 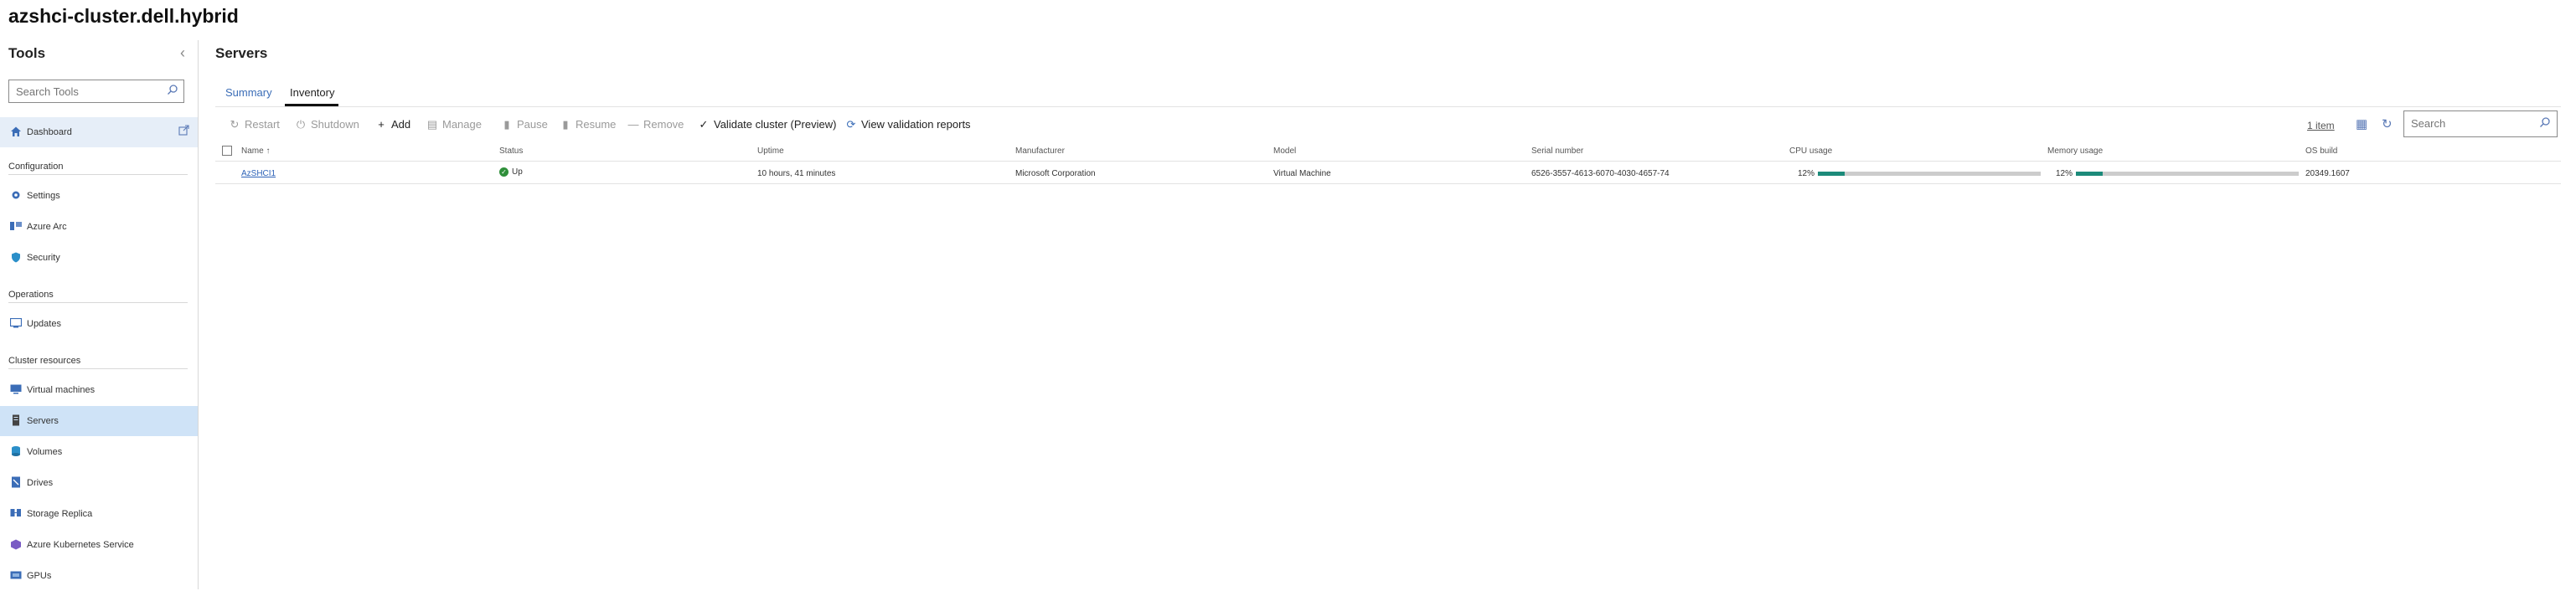 What do you see at coordinates (16, 132) in the screenshot?
I see `home-icon` at bounding box center [16, 132].